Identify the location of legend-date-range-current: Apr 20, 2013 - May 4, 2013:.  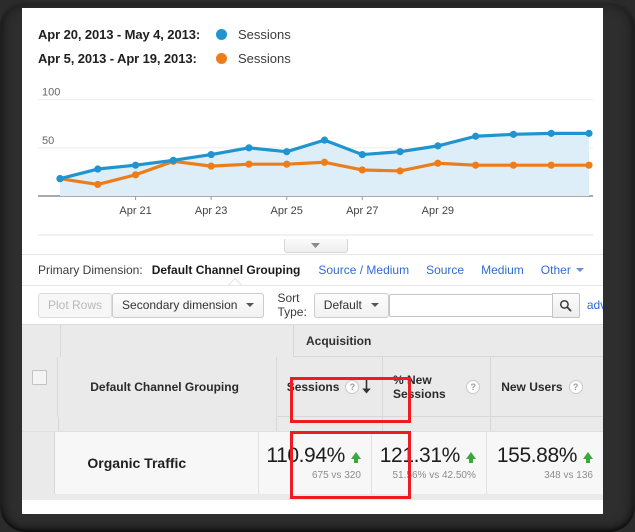
(119, 34).